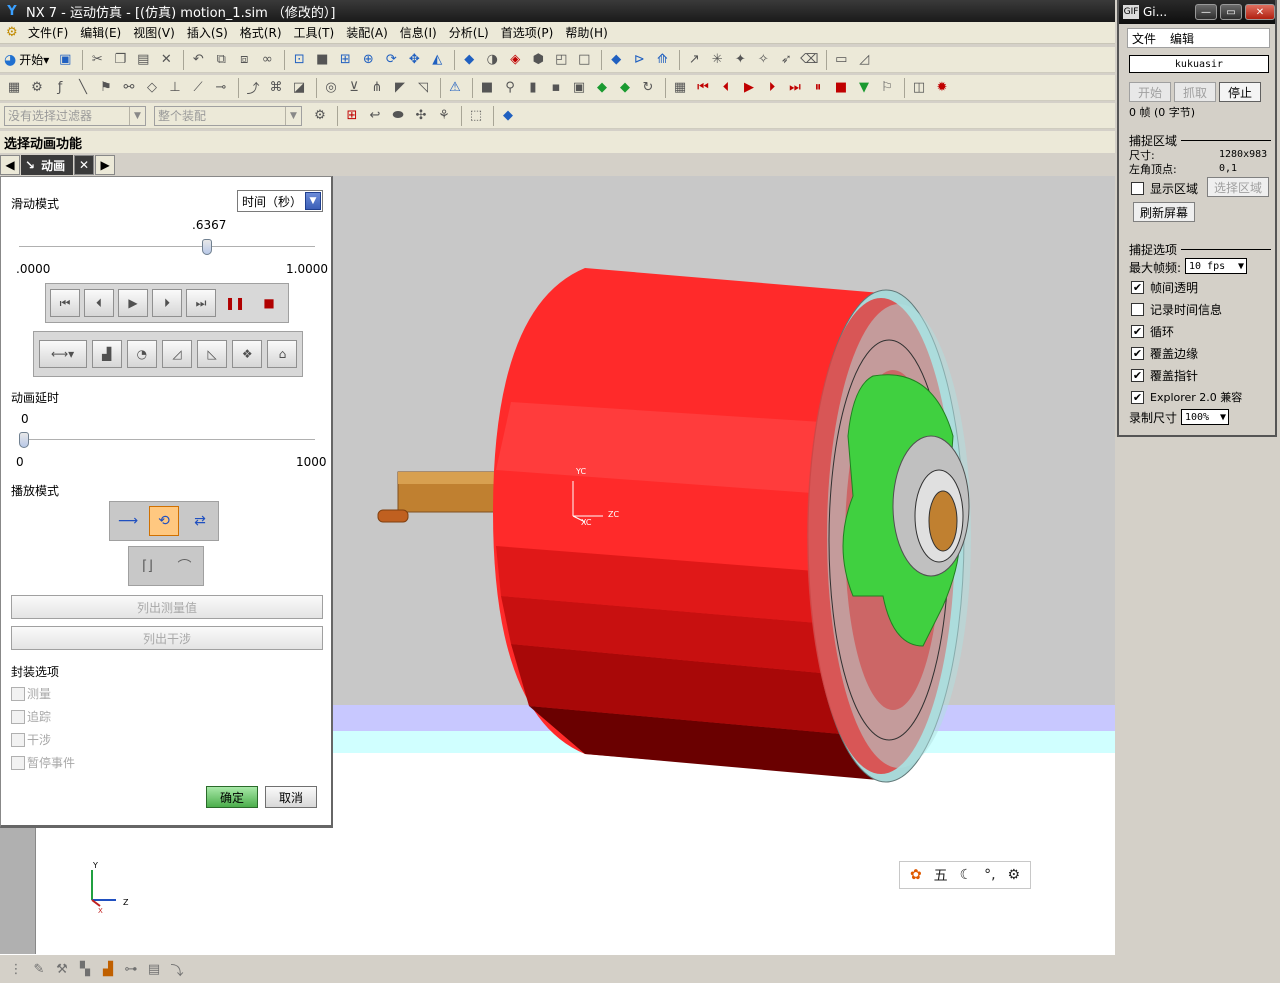 The height and width of the screenshot is (983, 1280). Describe the element at coordinates (84, 165) in the screenshot. I see `tab-close-icon: ✕` at that location.